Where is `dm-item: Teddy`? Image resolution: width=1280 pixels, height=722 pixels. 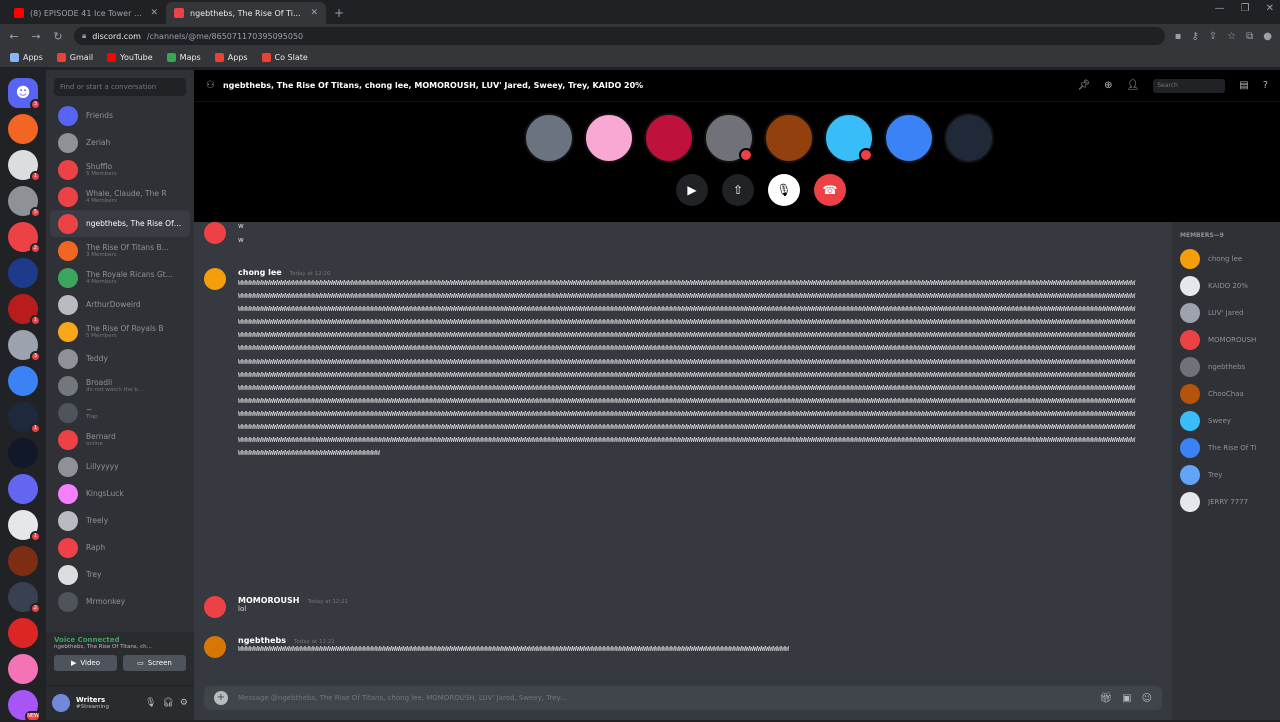 dm-item: Teddy is located at coordinates (120, 358).